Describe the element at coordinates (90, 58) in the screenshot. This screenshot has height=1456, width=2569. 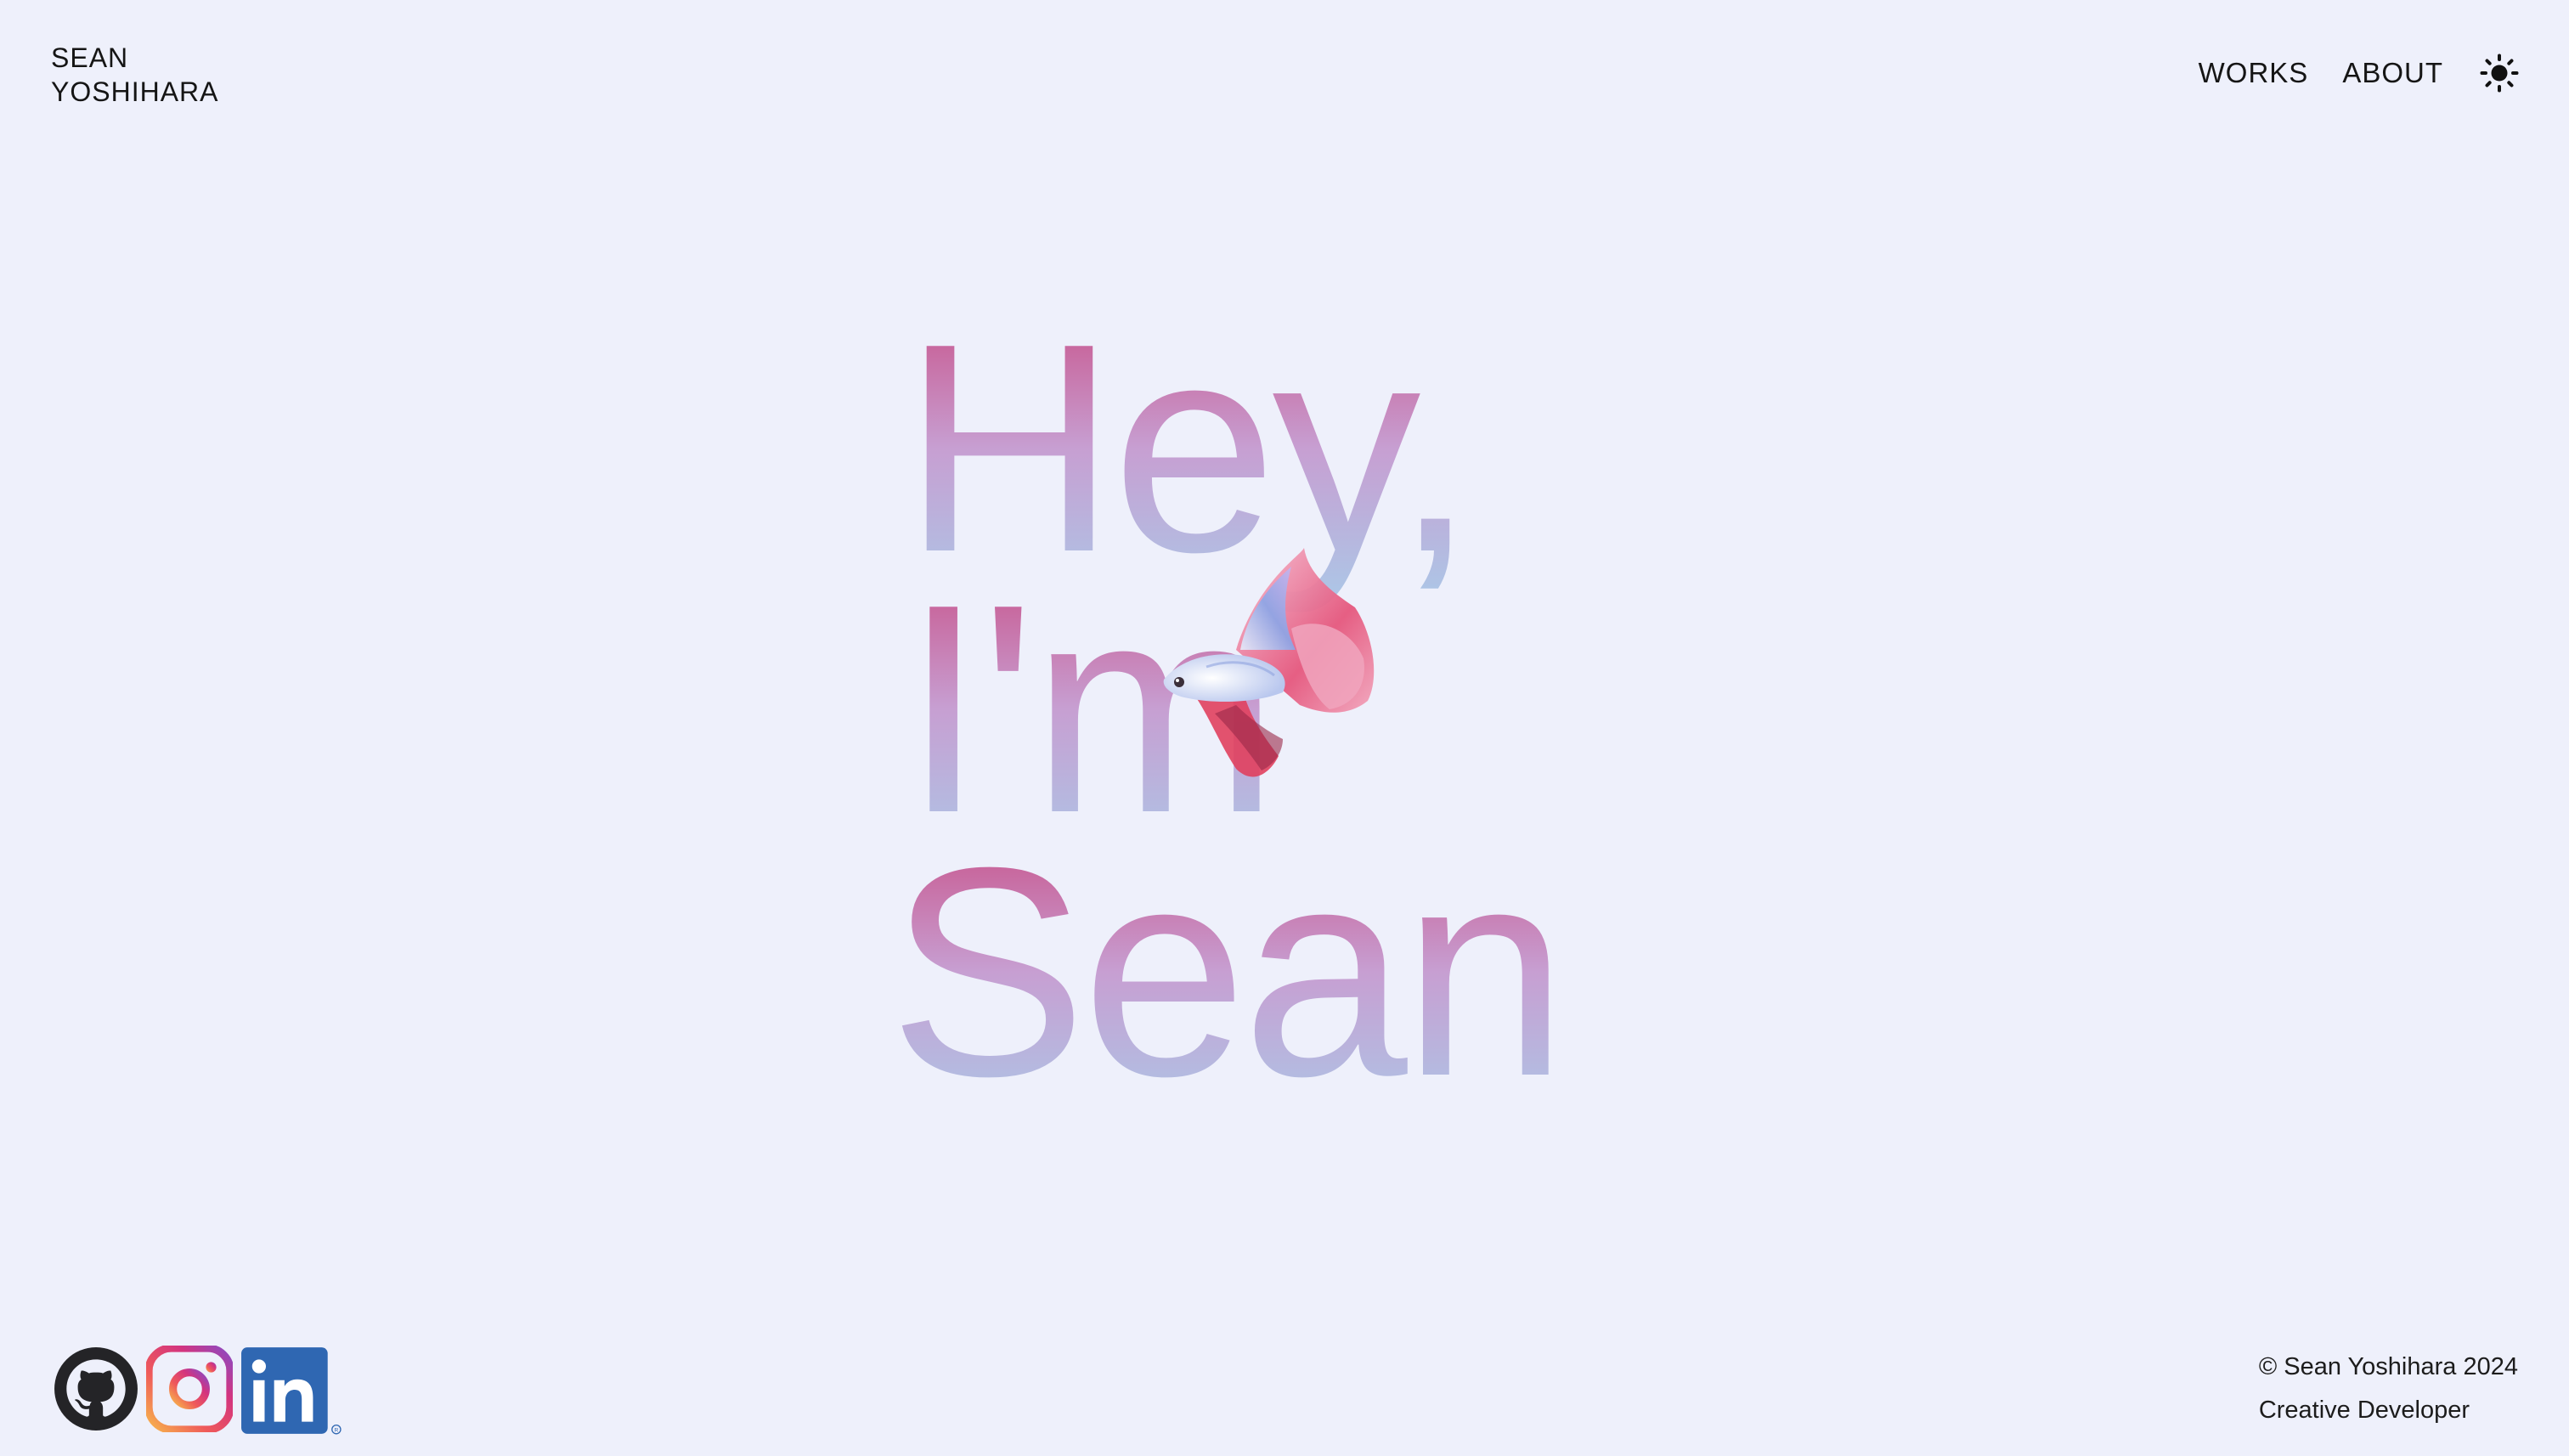
I see `brand-line-1: SEAN` at that location.